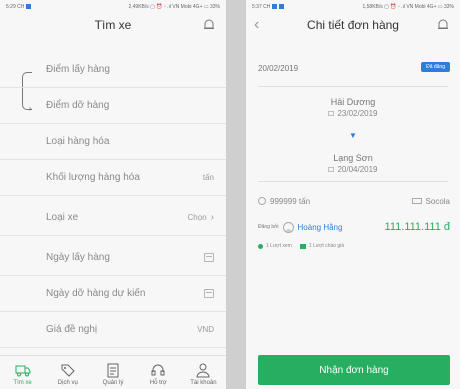  I want to click on tab-services: Dịch vụ, so click(67, 372).